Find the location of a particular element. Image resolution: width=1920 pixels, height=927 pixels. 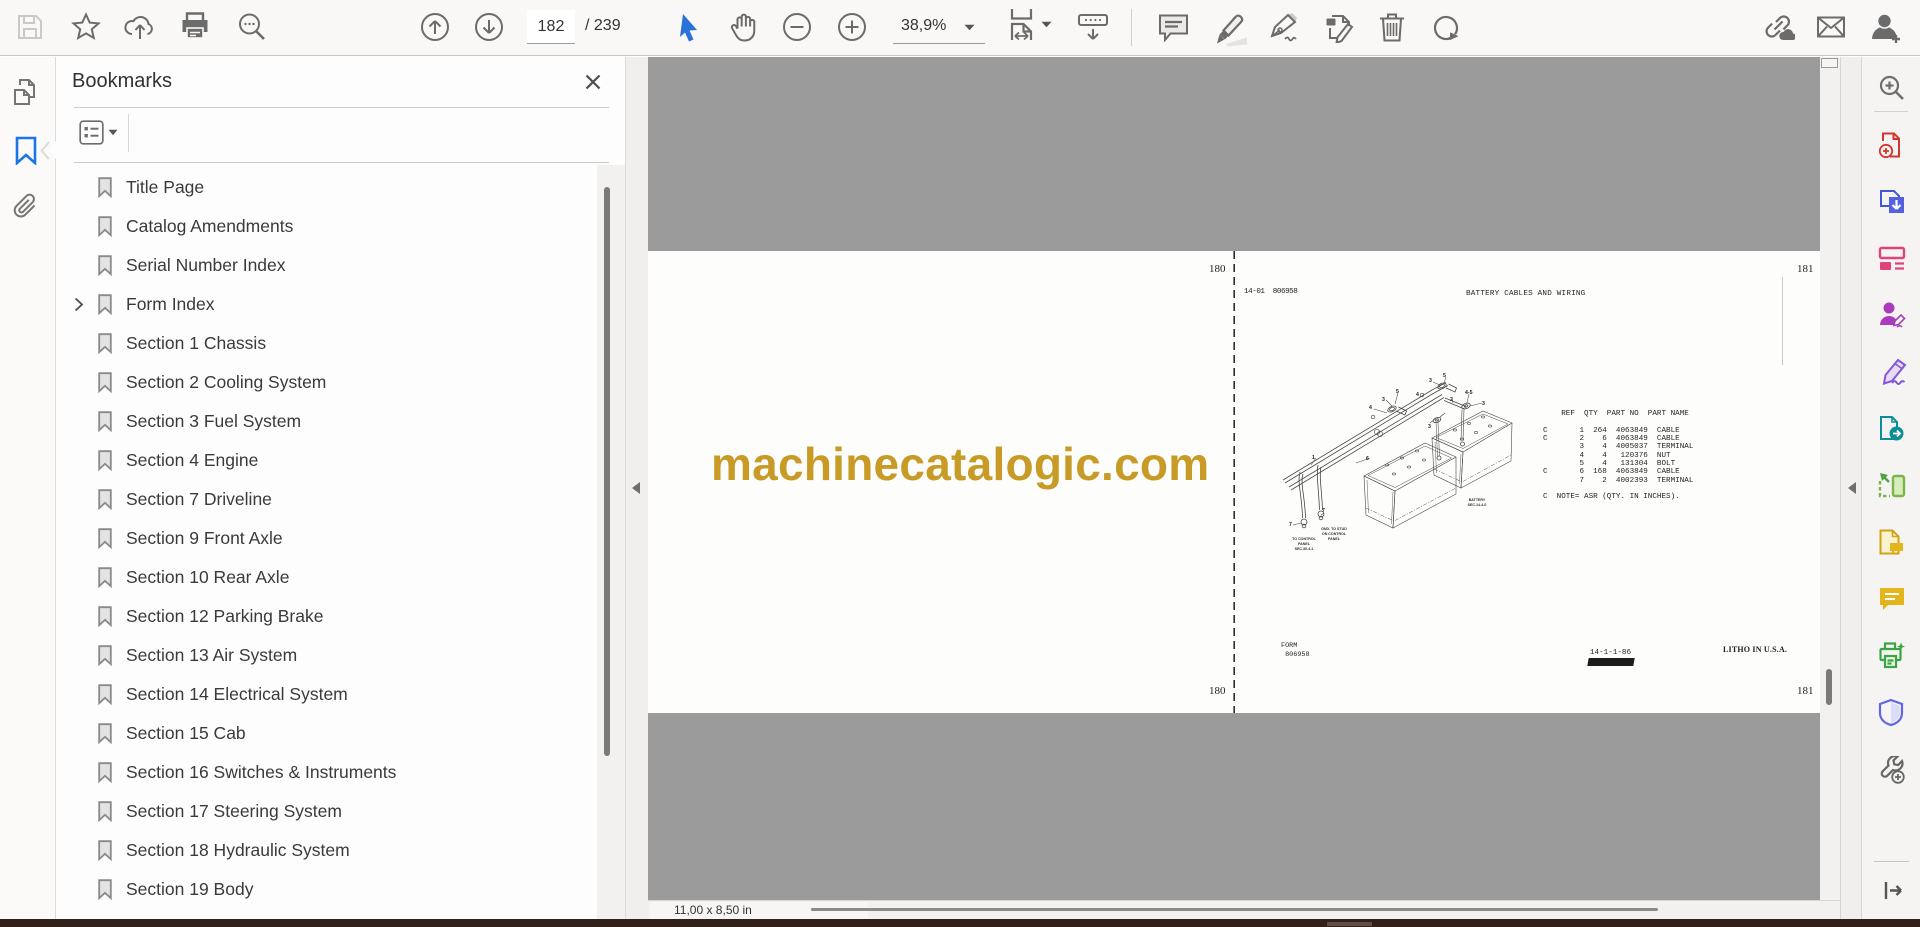

svg-text: TO CONTROL is located at coordinates (1304, 539).